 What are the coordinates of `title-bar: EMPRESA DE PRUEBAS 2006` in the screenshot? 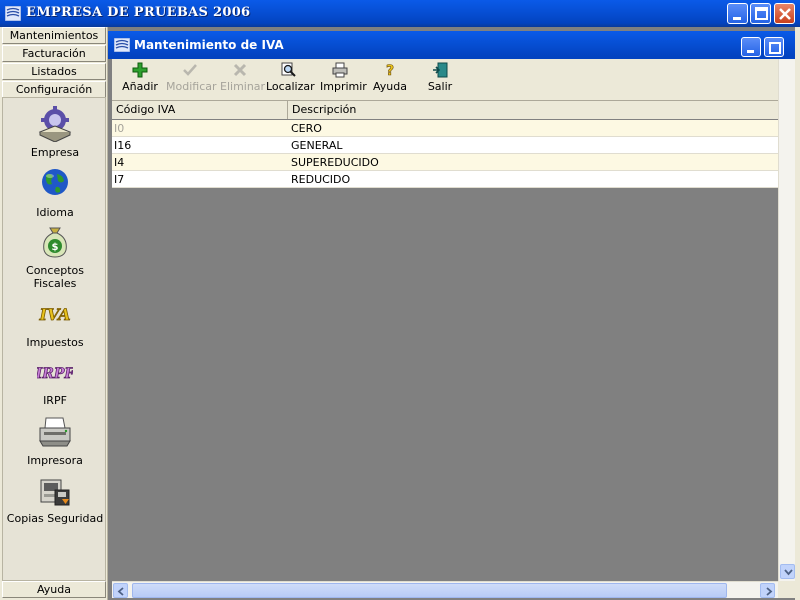 It's located at (400, 13).